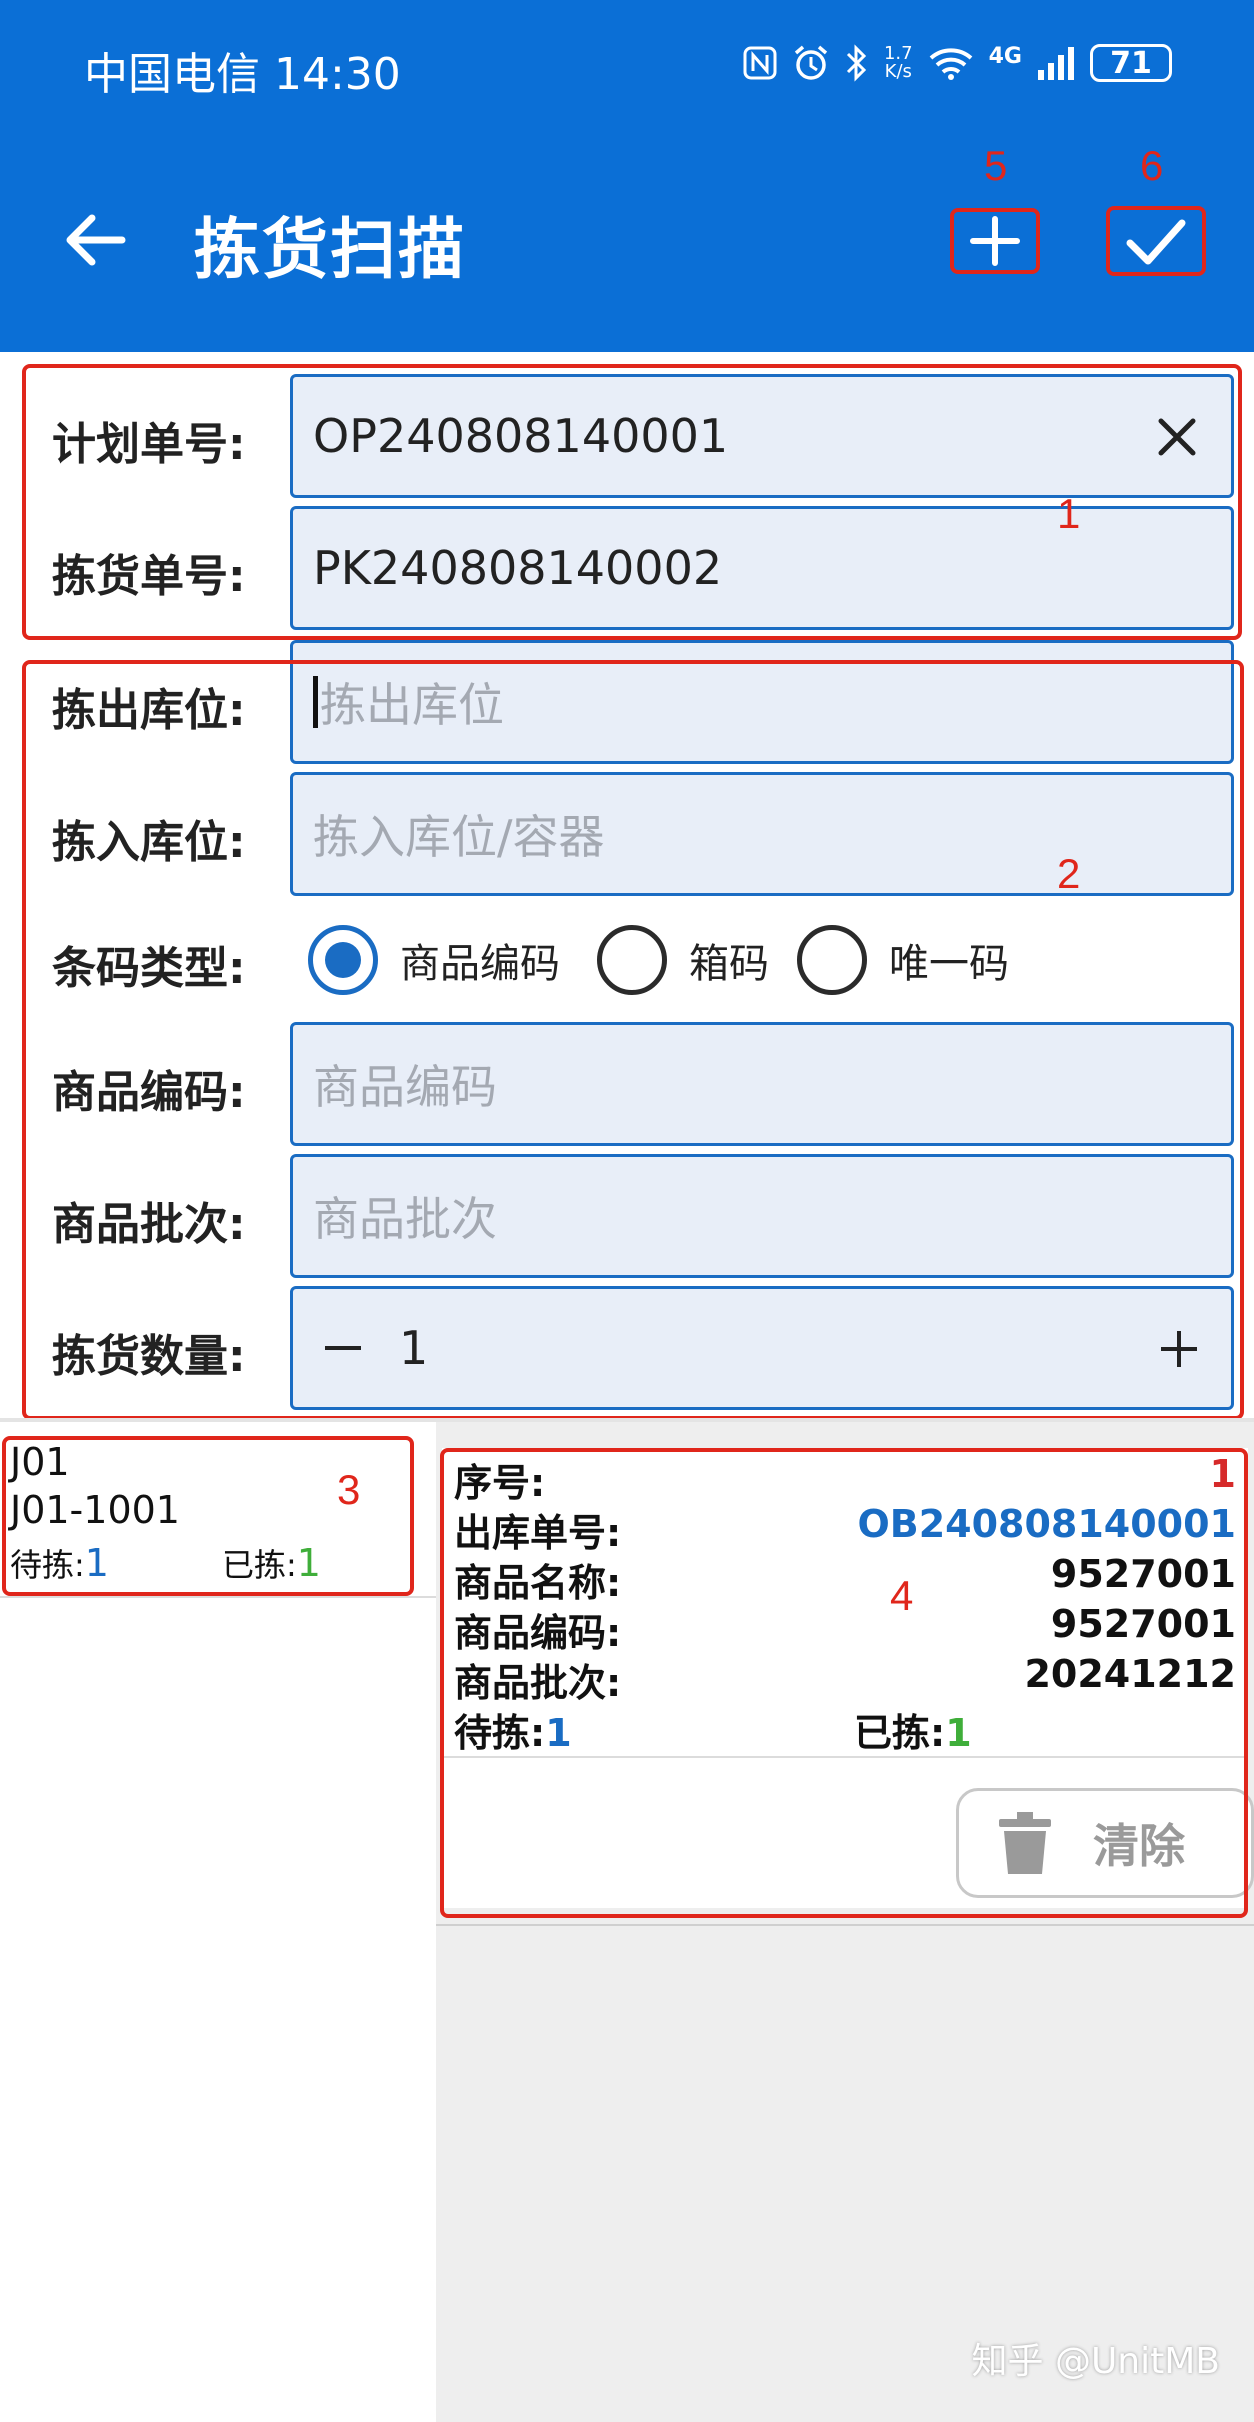  What do you see at coordinates (349, 1489) in the screenshot?
I see `annotation-3: 3` at bounding box center [349, 1489].